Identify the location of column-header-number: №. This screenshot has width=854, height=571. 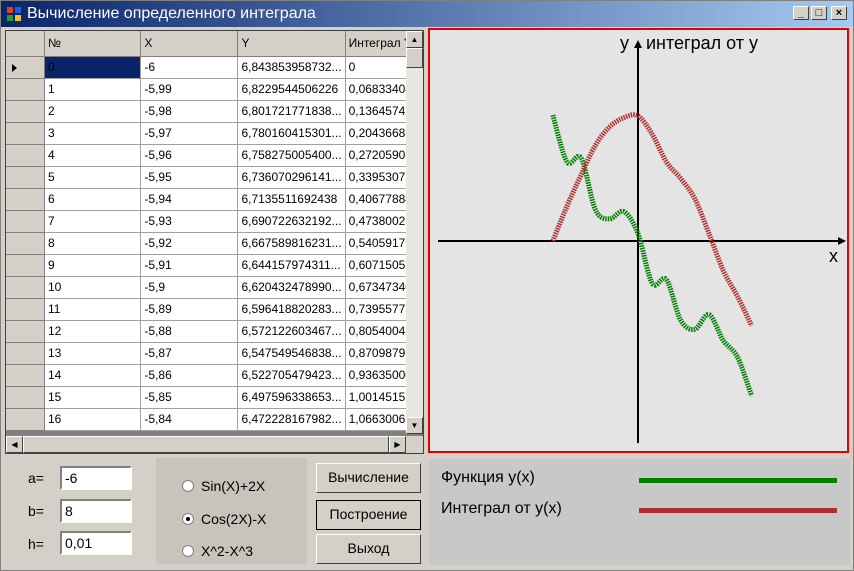
(93, 44).